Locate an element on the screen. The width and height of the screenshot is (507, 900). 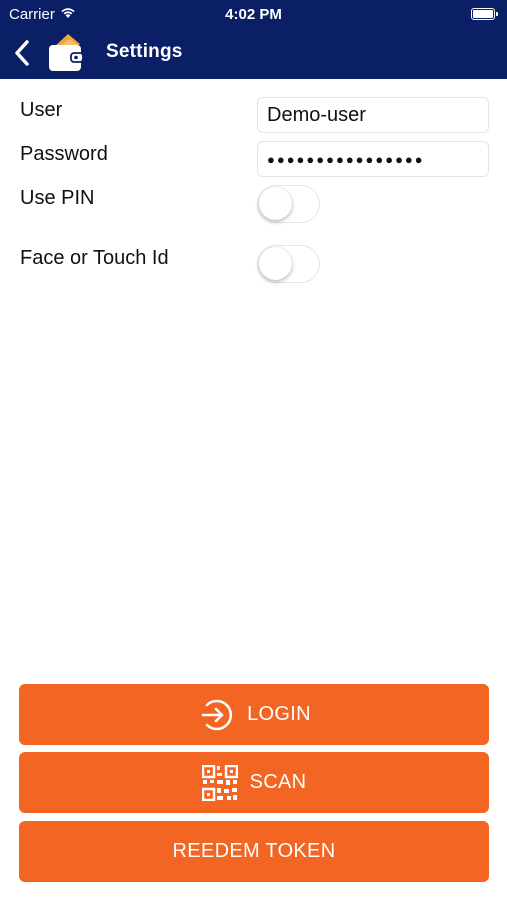
wallet-icon is located at coordinates (66, 52).